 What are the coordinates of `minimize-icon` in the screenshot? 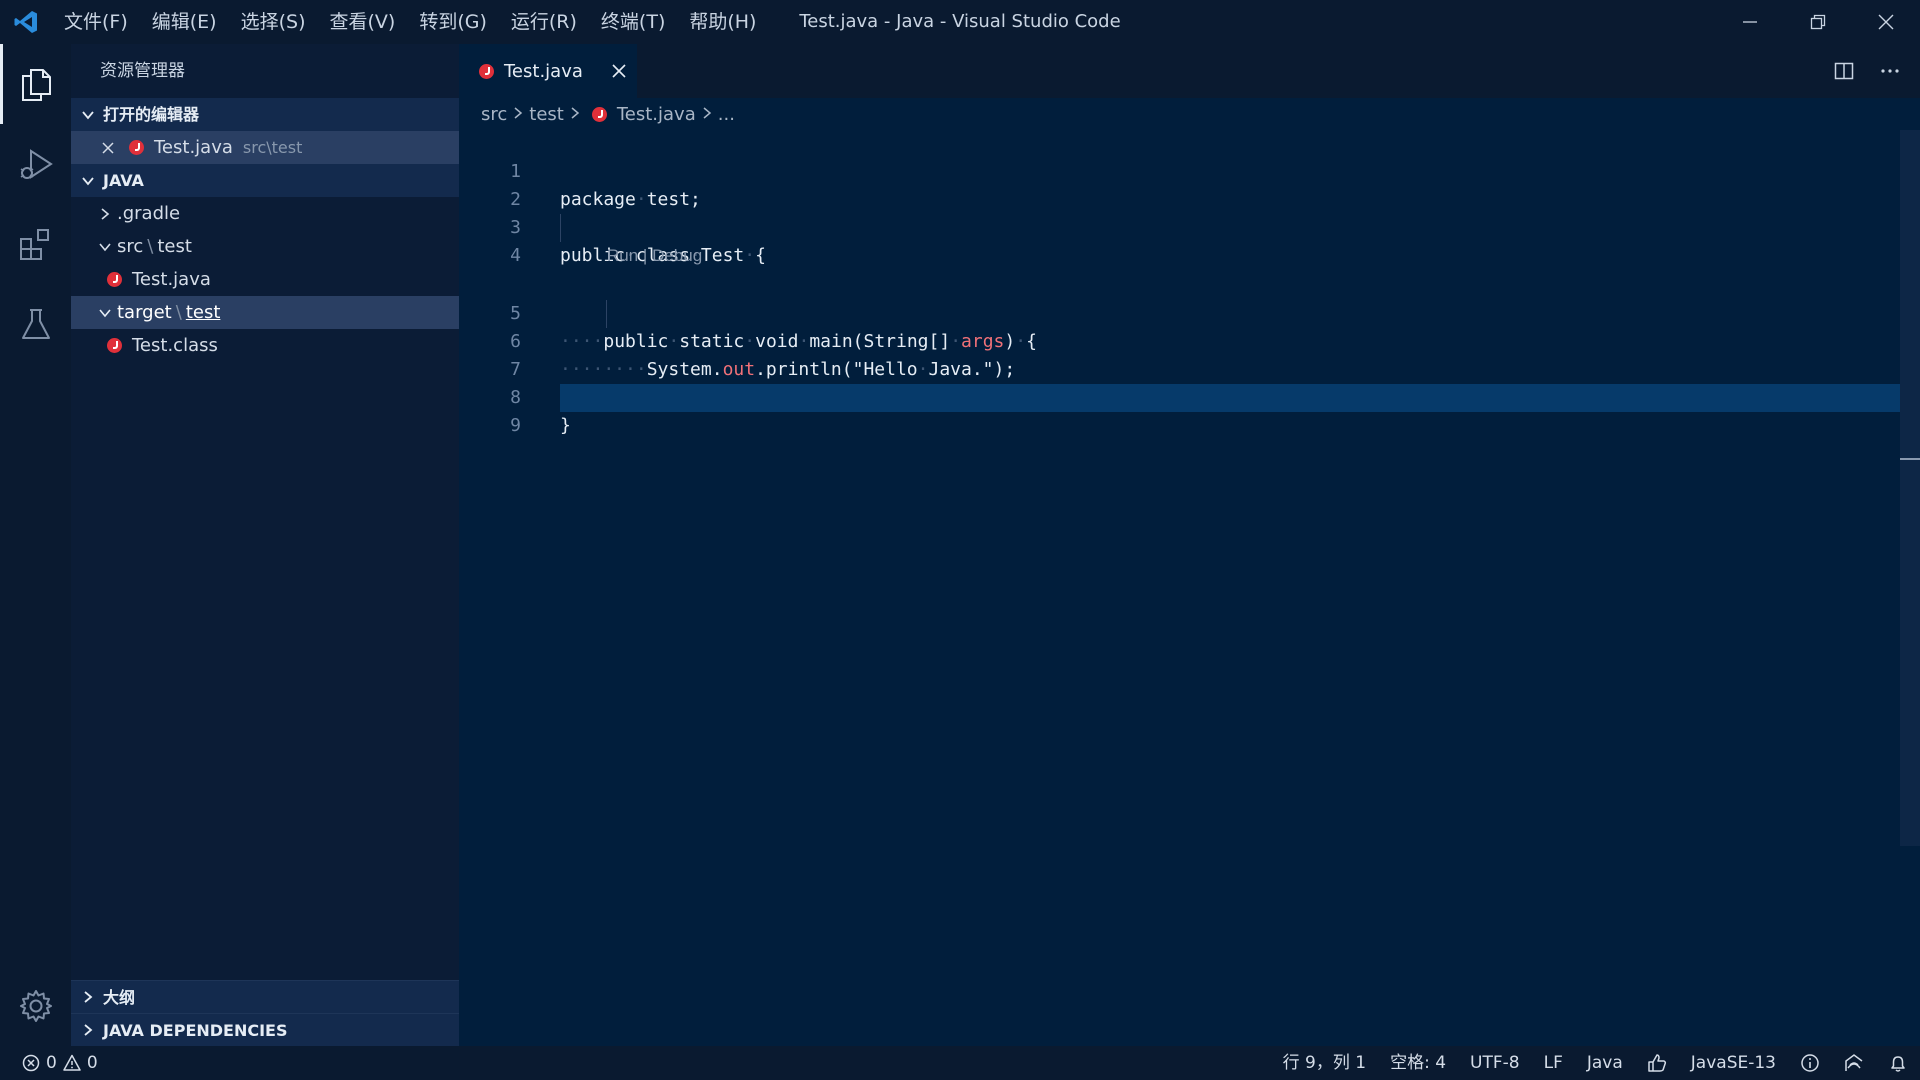 It's located at (1750, 22).